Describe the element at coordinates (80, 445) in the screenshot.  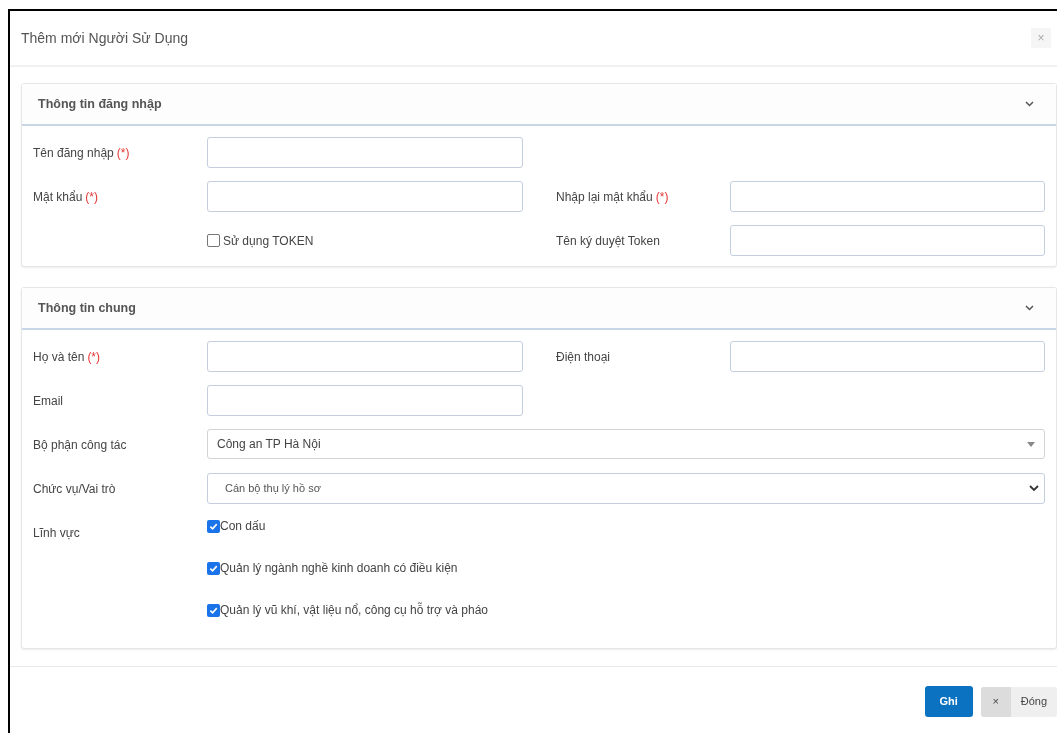
I see `field-label: Bộ phận công tác` at that location.